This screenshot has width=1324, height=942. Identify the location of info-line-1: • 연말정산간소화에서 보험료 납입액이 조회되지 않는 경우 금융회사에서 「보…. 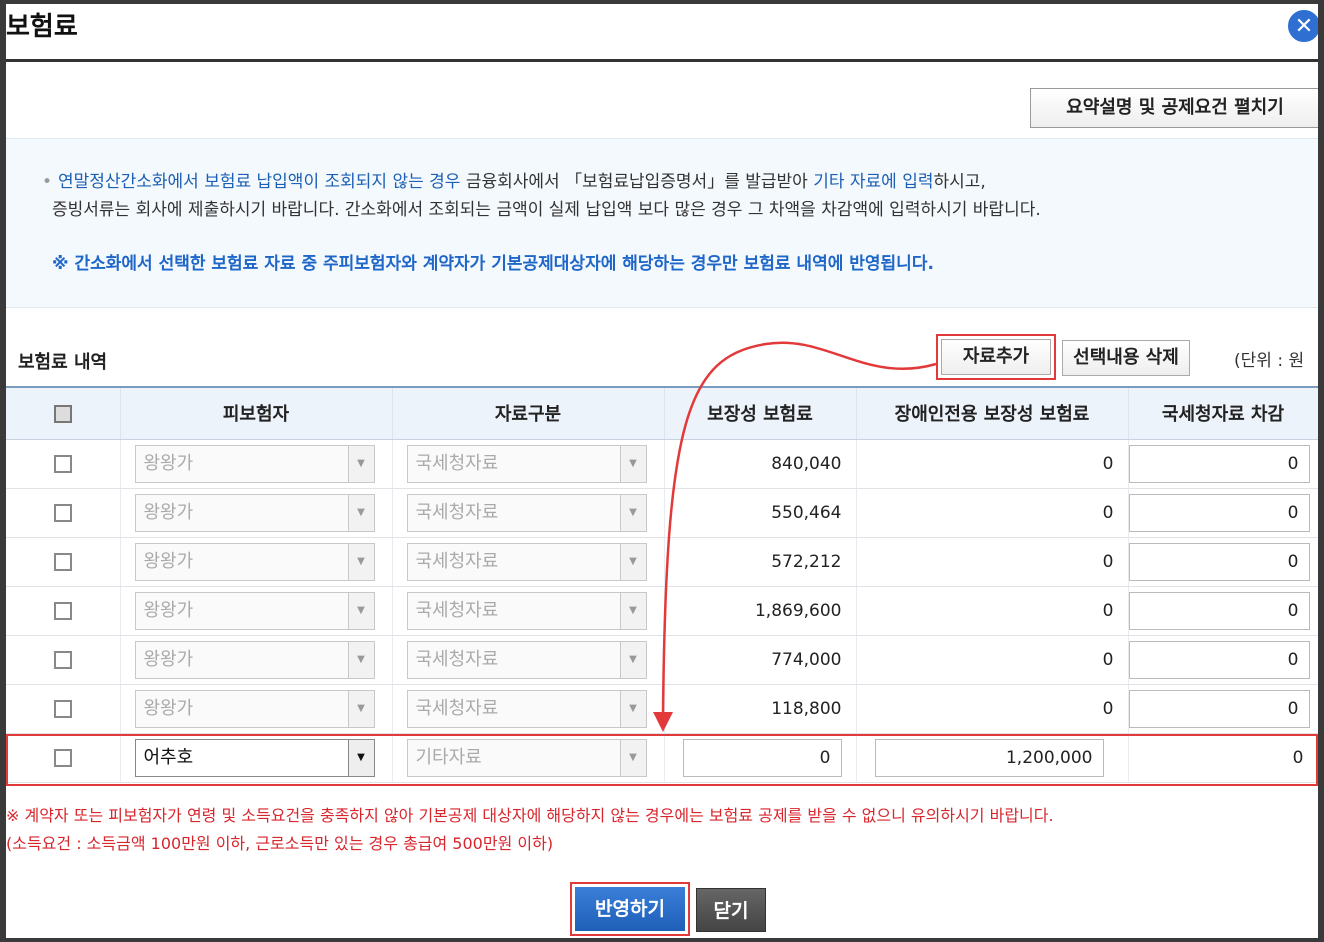
(514, 179).